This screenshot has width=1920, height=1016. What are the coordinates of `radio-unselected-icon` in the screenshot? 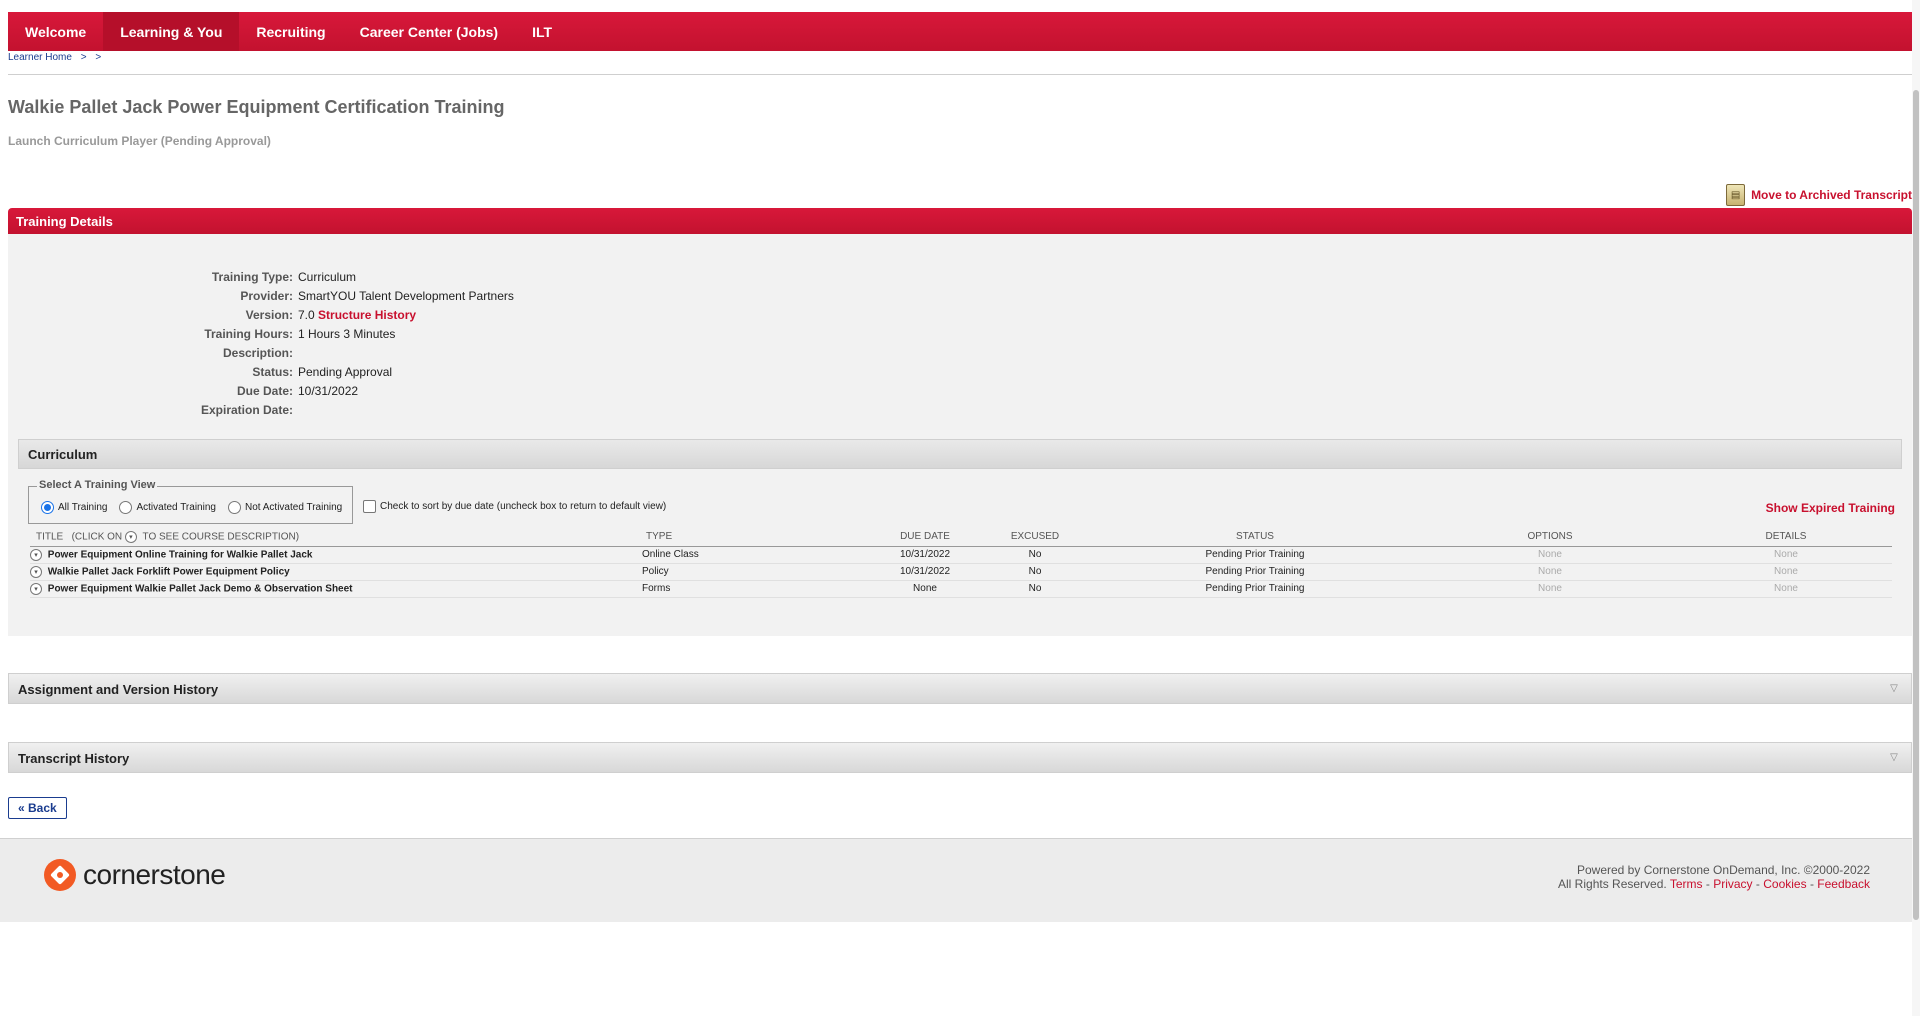 It's located at (234, 507).